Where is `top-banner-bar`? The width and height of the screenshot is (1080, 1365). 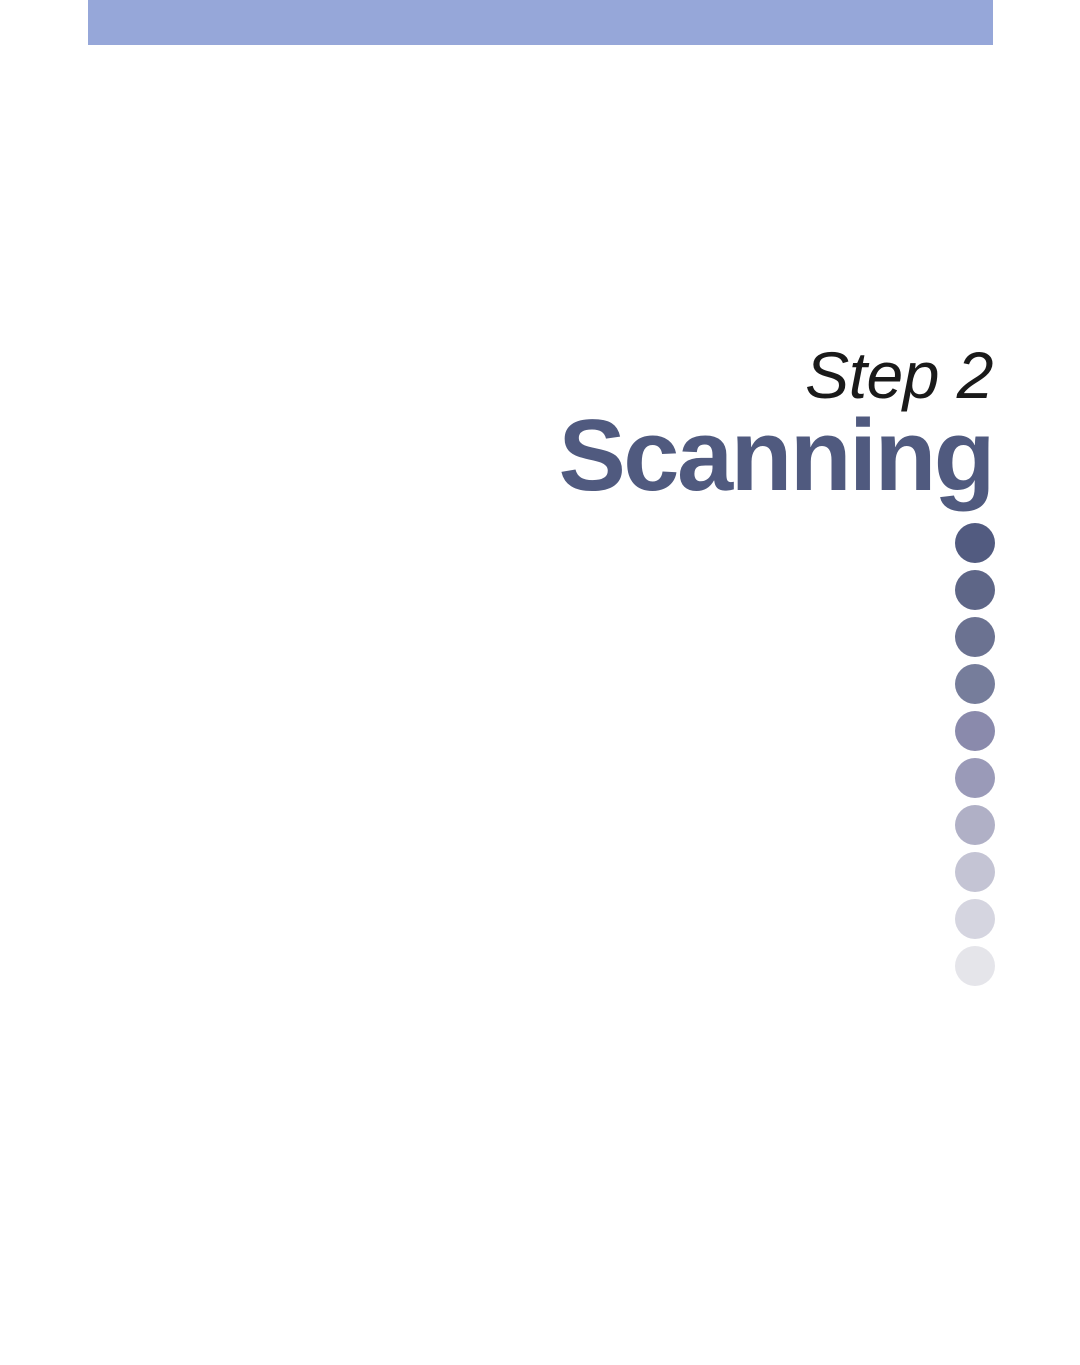
top-banner-bar is located at coordinates (540, 22).